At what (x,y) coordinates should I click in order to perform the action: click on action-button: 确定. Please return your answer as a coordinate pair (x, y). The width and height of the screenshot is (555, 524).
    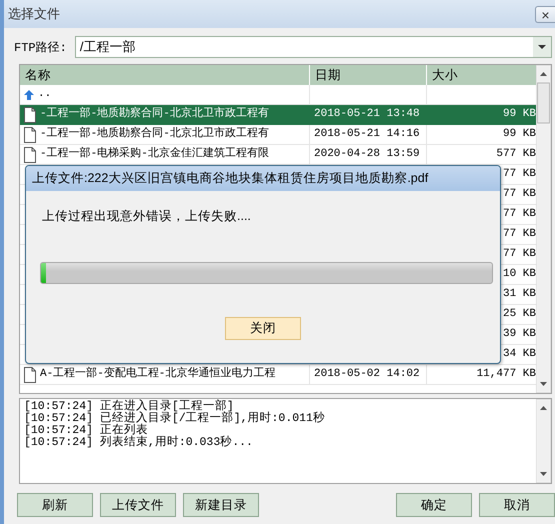
    Looking at the image, I should click on (434, 505).